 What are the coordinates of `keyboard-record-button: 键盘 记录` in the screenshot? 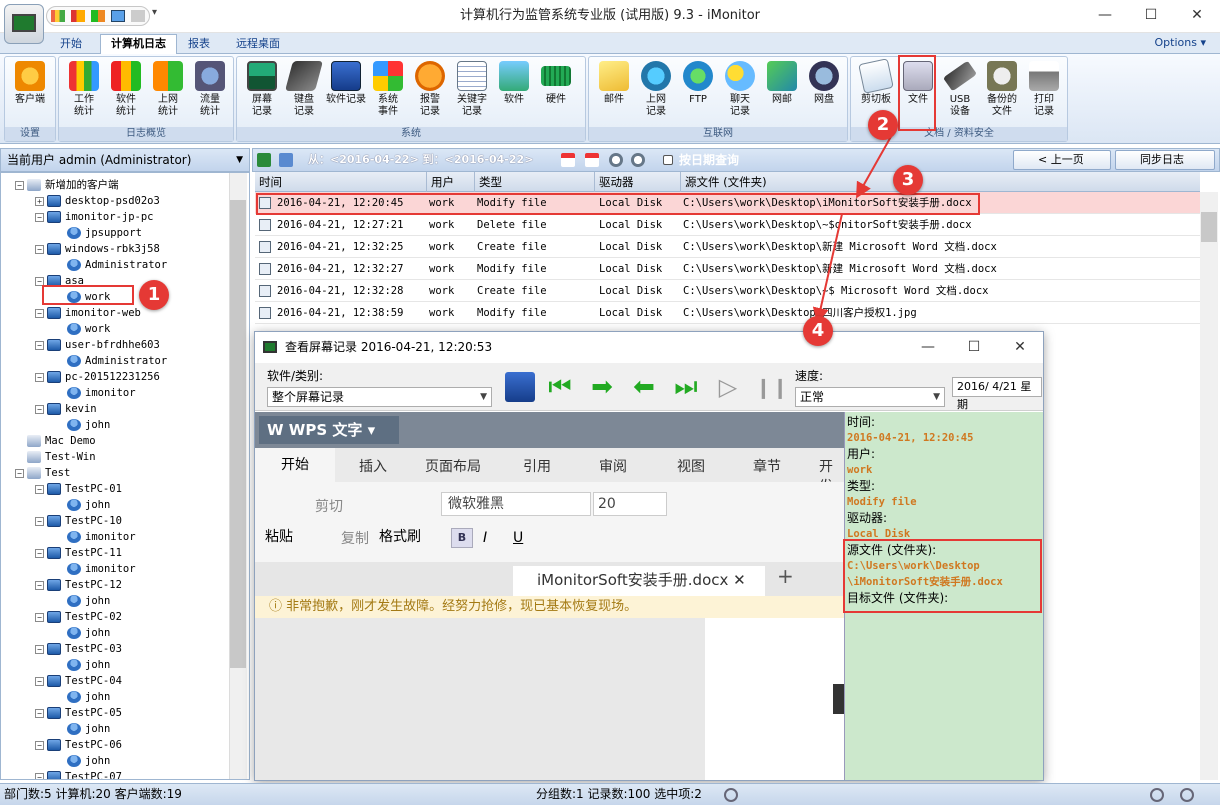 It's located at (304, 94).